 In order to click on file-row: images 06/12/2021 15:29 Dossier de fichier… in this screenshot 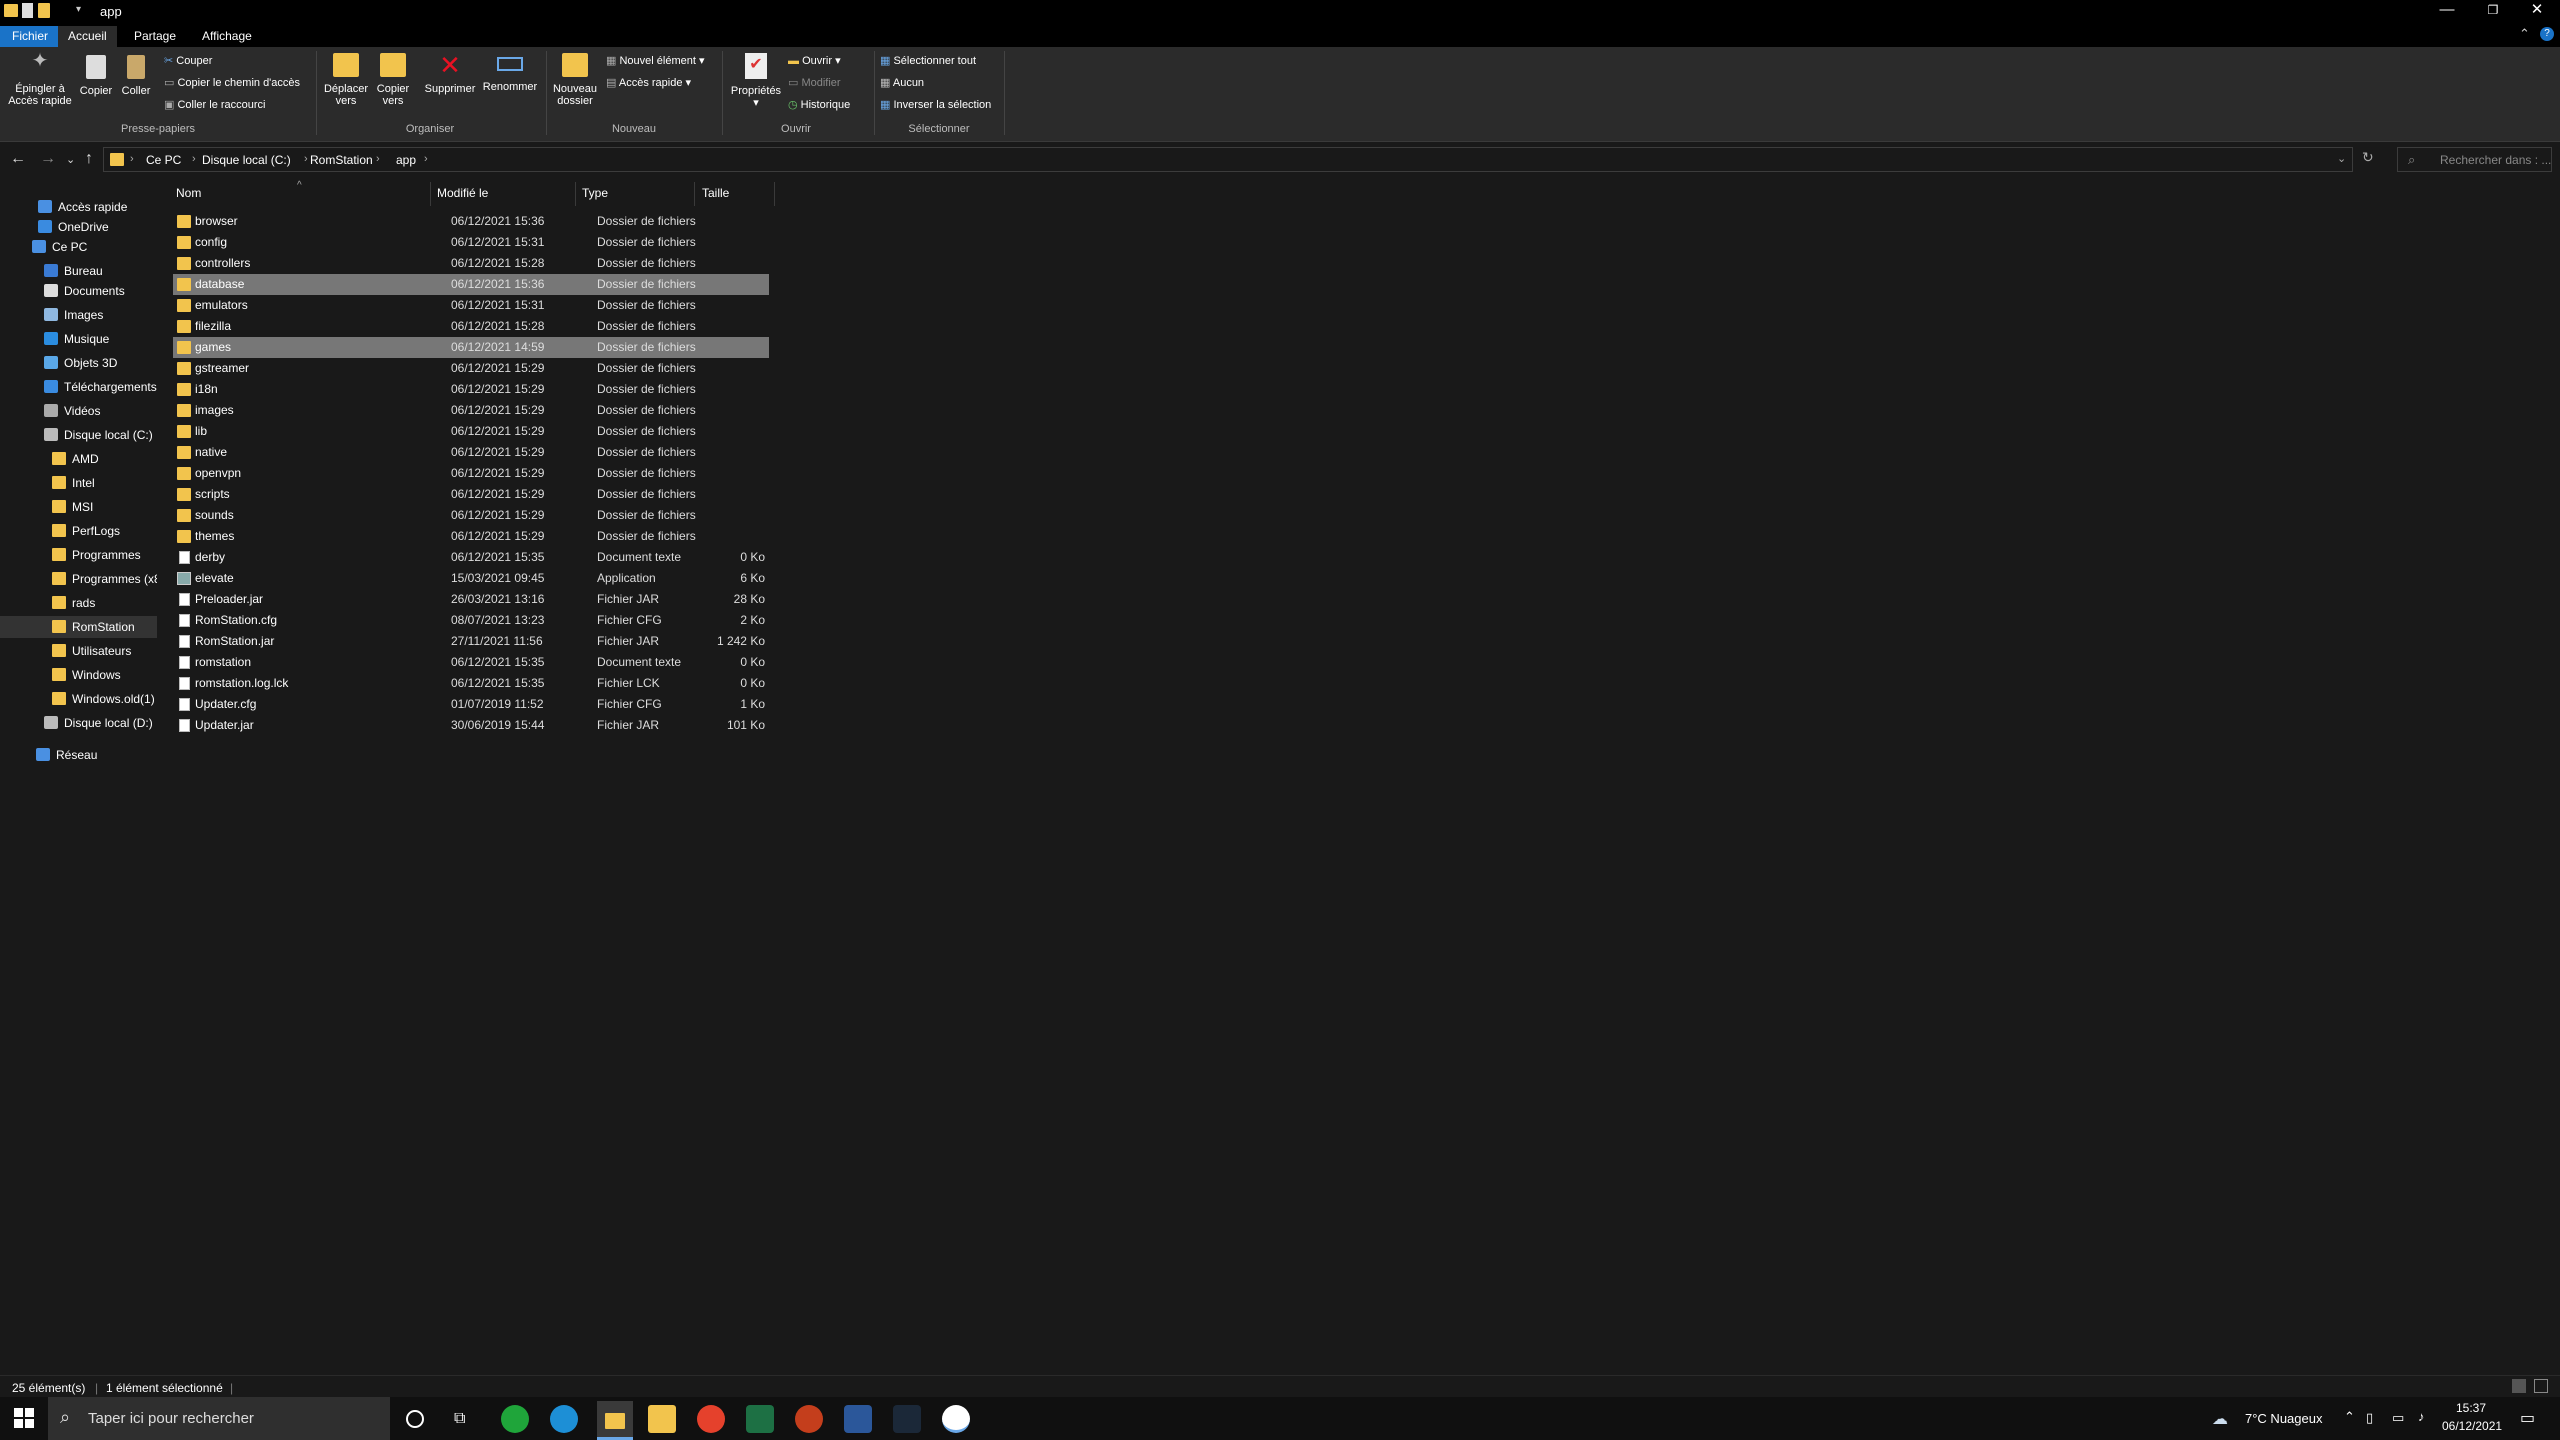, I will do `click(471, 410)`.